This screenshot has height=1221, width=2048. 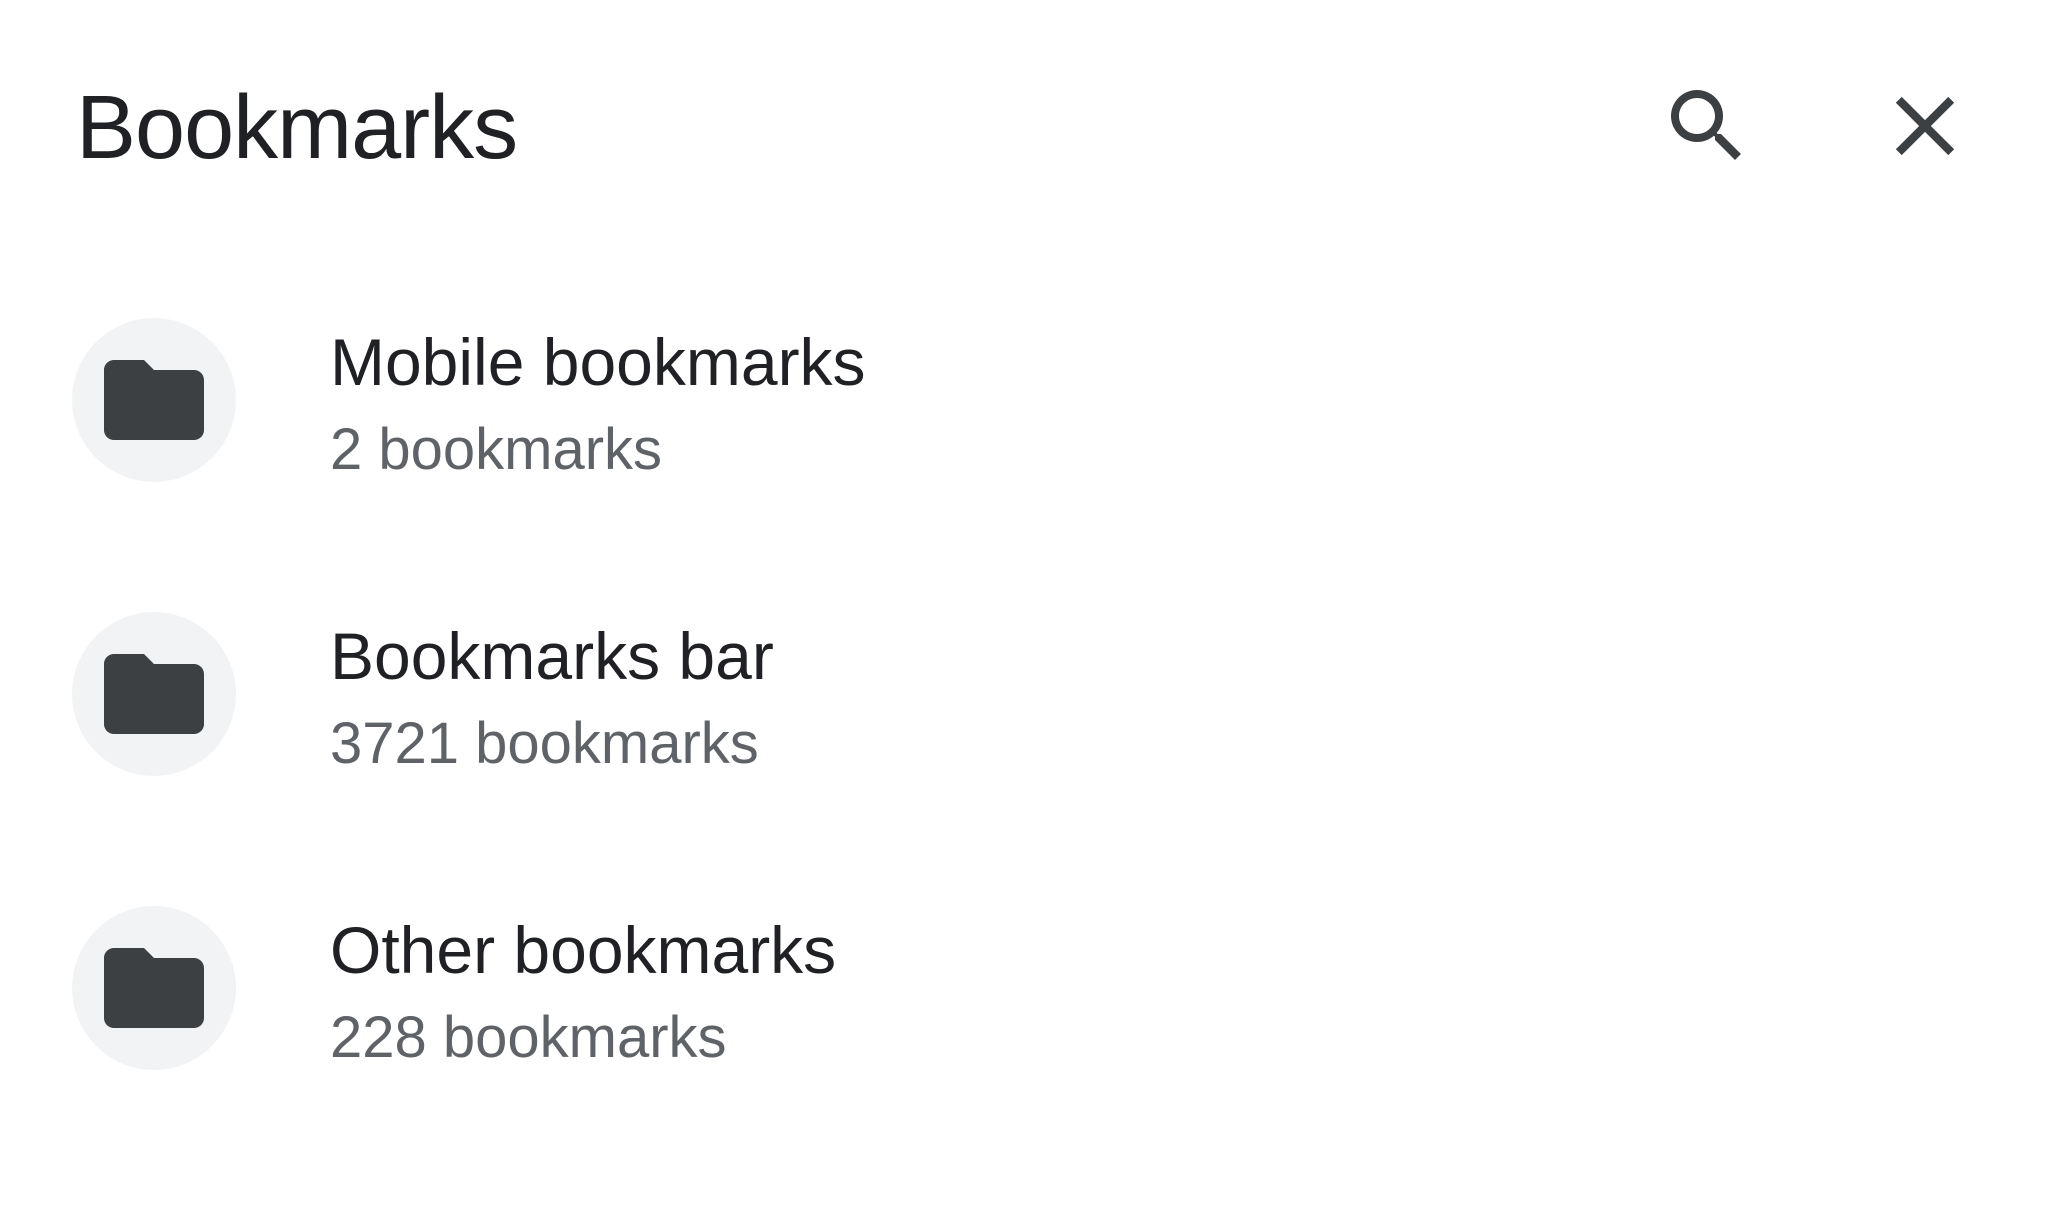 I want to click on search-icon, so click(x=1706, y=125).